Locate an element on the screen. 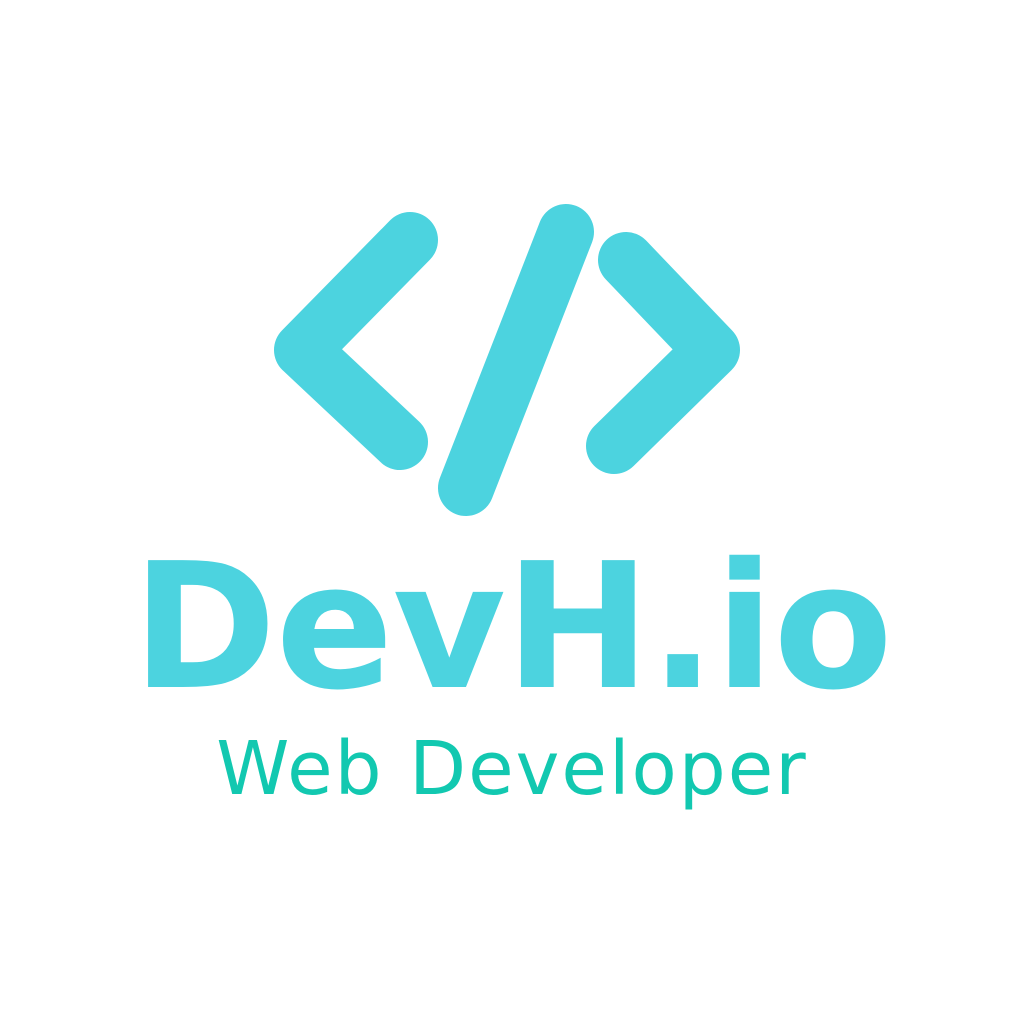 The image size is (1024, 1024). code-brackets-icon is located at coordinates (507, 360).